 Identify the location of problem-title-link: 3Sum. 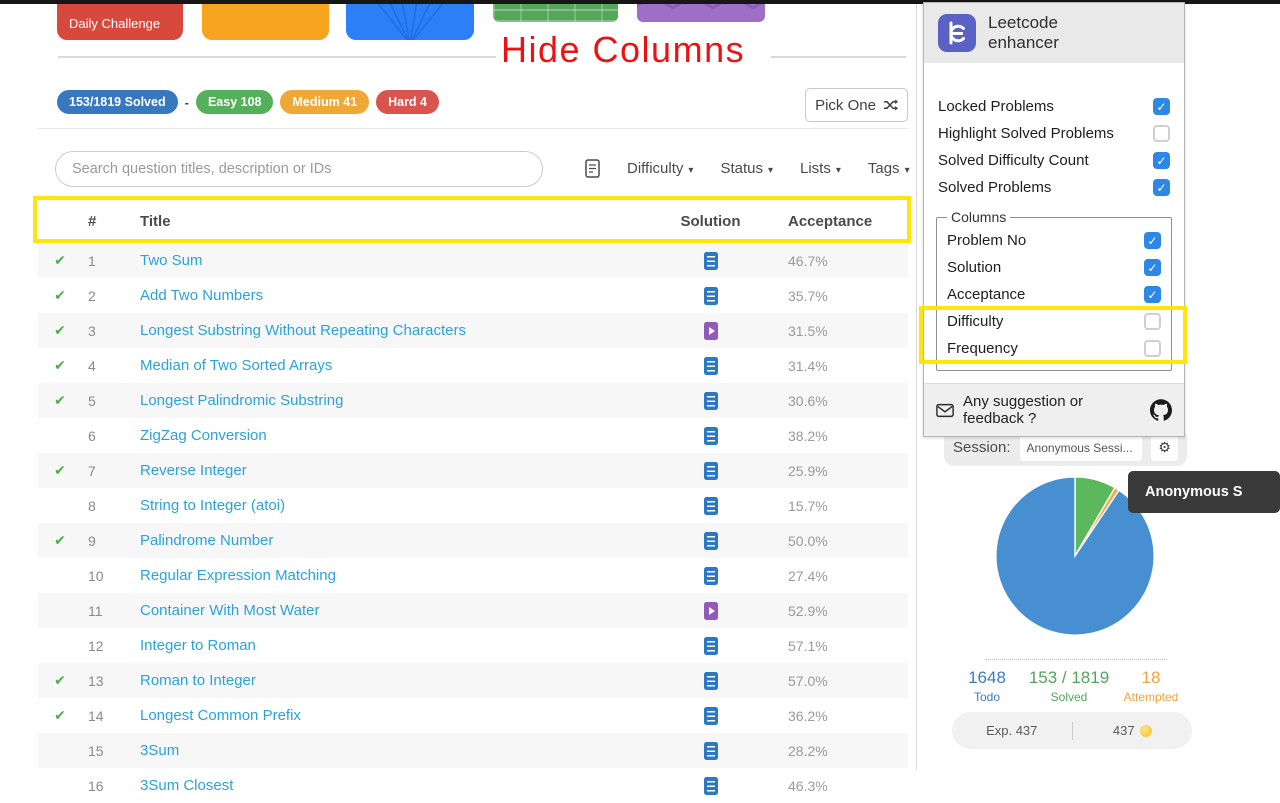
(159, 750).